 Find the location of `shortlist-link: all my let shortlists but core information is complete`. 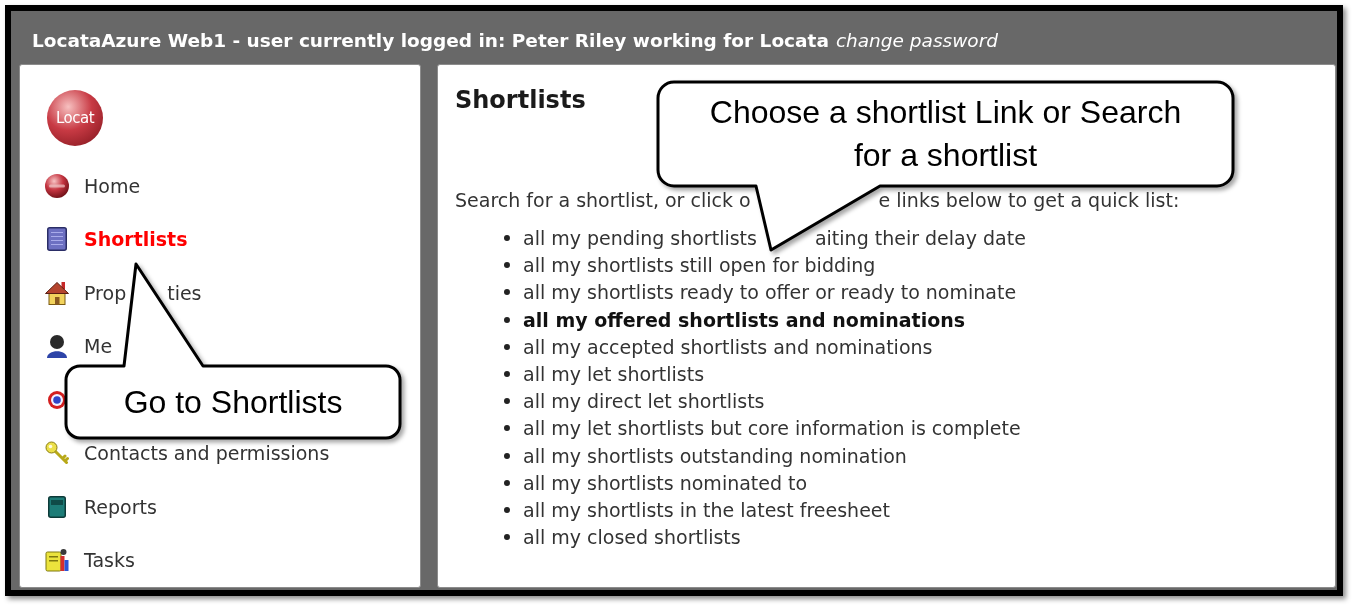

shortlist-link: all my let shortlists but core information is complete is located at coordinates (772, 428).